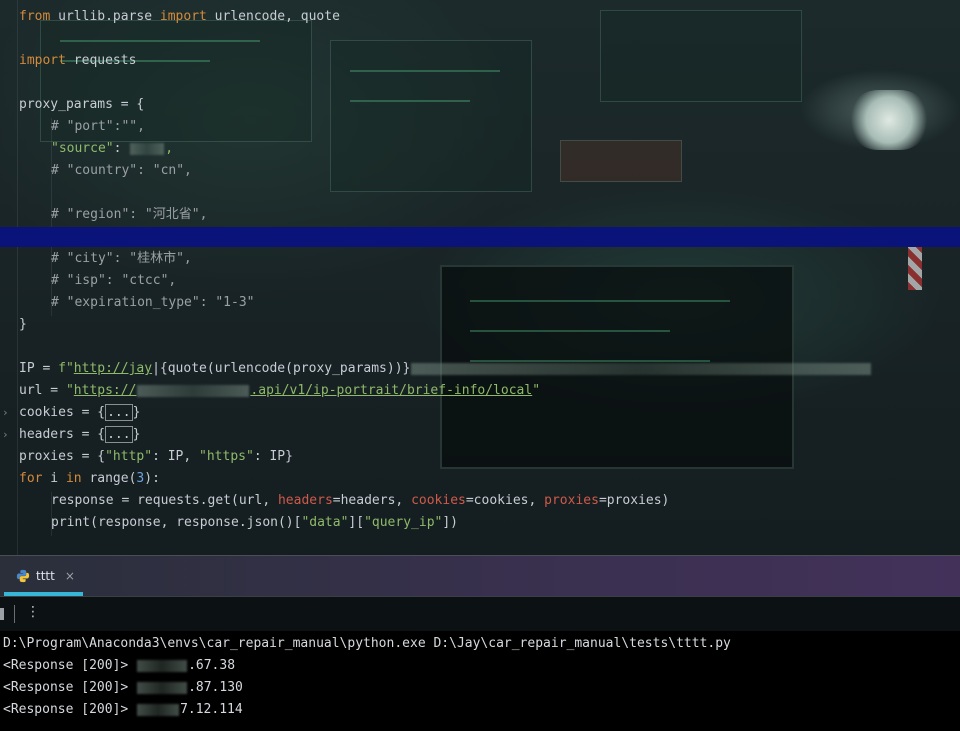 This screenshot has width=960, height=731. I want to click on console-line: <Response [200]> .87.130, so click(123, 687).